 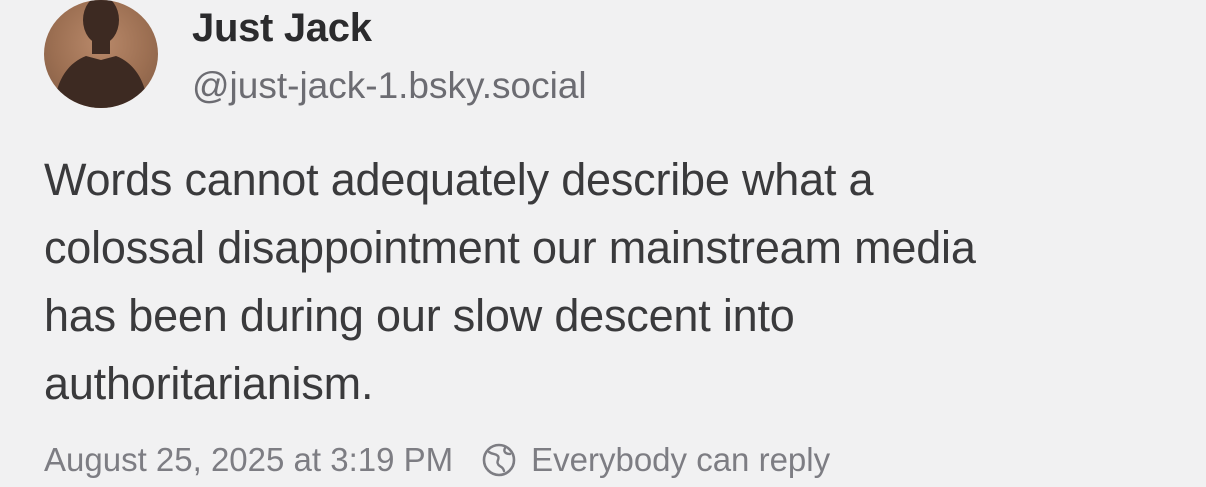 What do you see at coordinates (680, 460) in the screenshot?
I see `reply-setting-label: Everybody can reply` at bounding box center [680, 460].